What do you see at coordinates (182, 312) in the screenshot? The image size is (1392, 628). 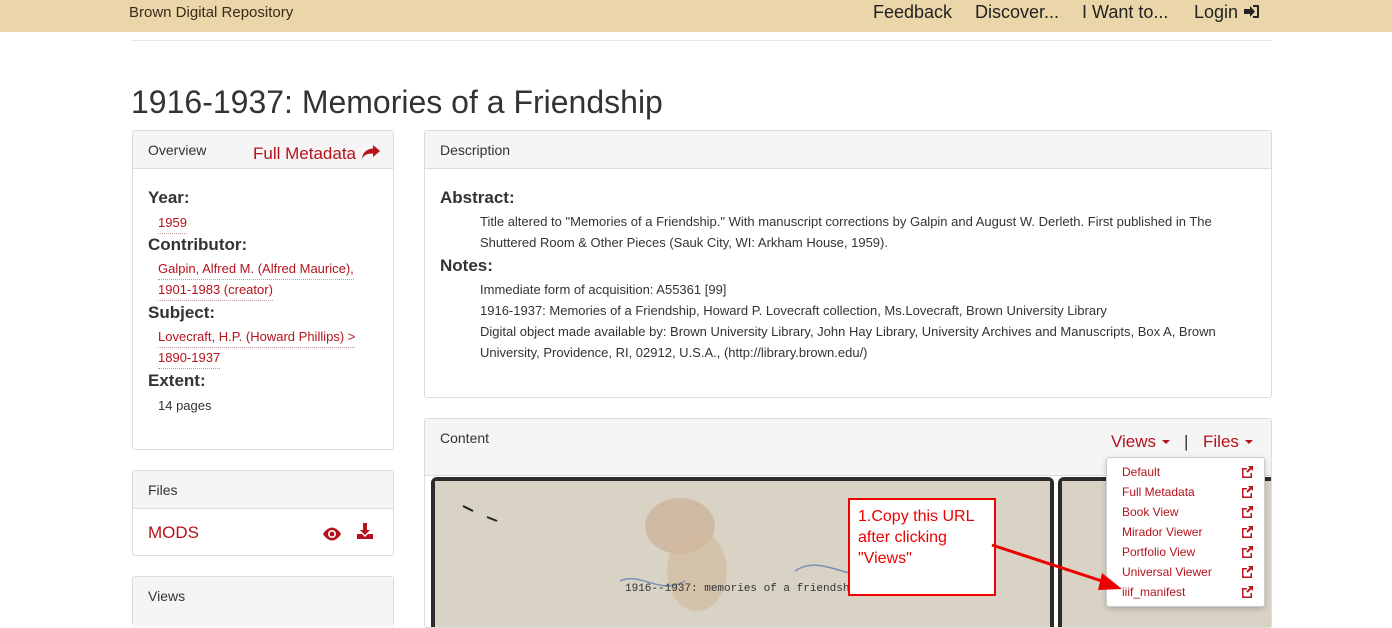 I see `subject-label: Subject:` at bounding box center [182, 312].